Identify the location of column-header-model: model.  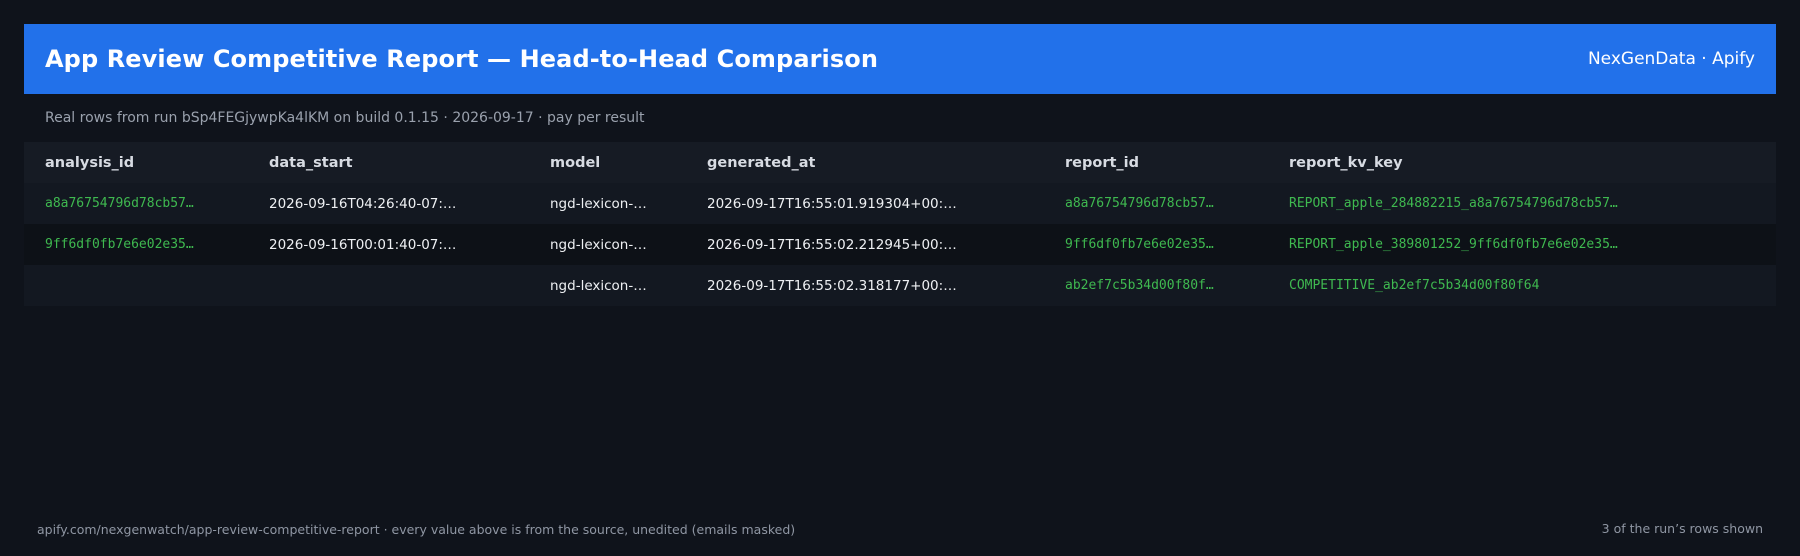
(575, 162).